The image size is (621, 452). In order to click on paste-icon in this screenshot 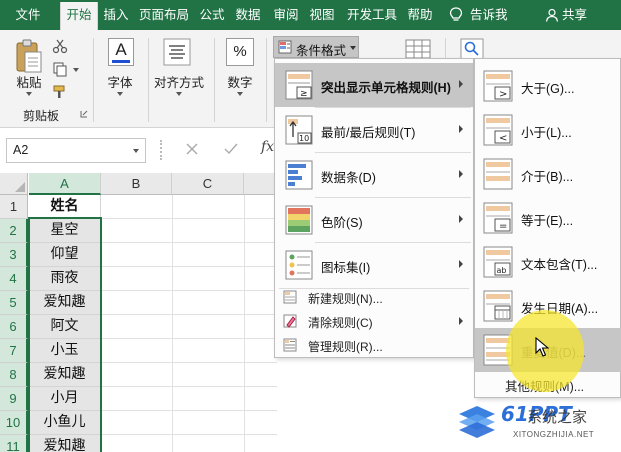, I will do `click(29, 56)`.